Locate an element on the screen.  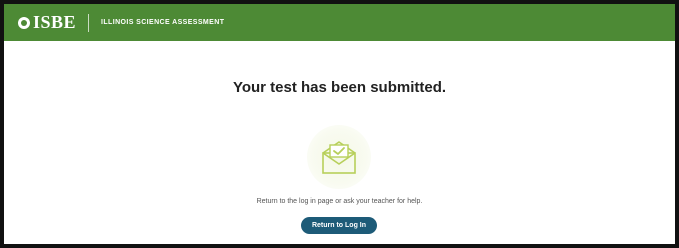
isbe-logo: ISBE is located at coordinates (47, 22).